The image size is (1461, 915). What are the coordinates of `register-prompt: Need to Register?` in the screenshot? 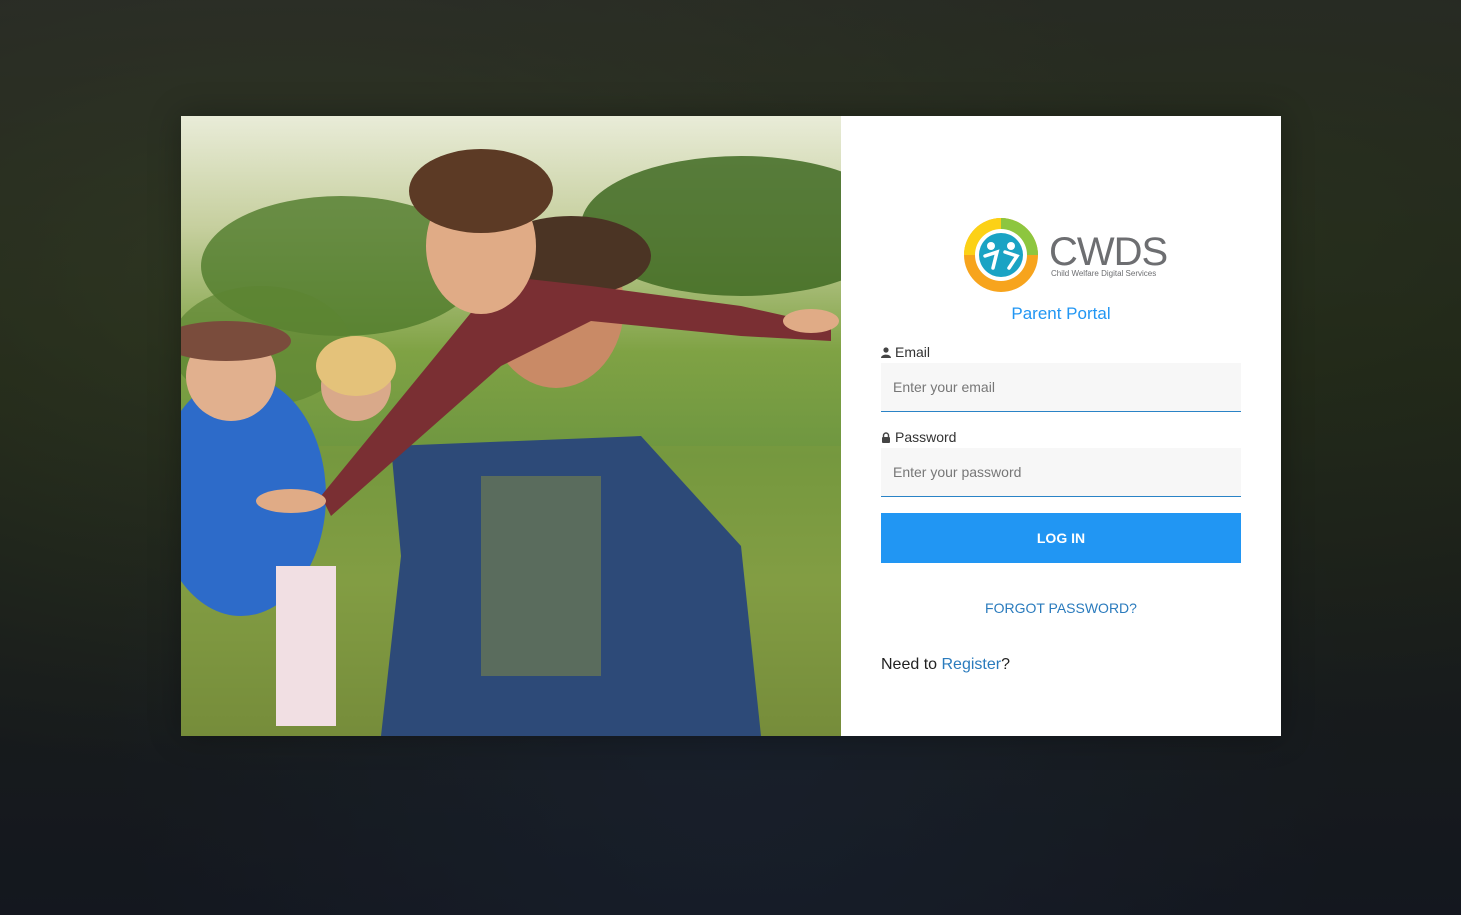 It's located at (945, 665).